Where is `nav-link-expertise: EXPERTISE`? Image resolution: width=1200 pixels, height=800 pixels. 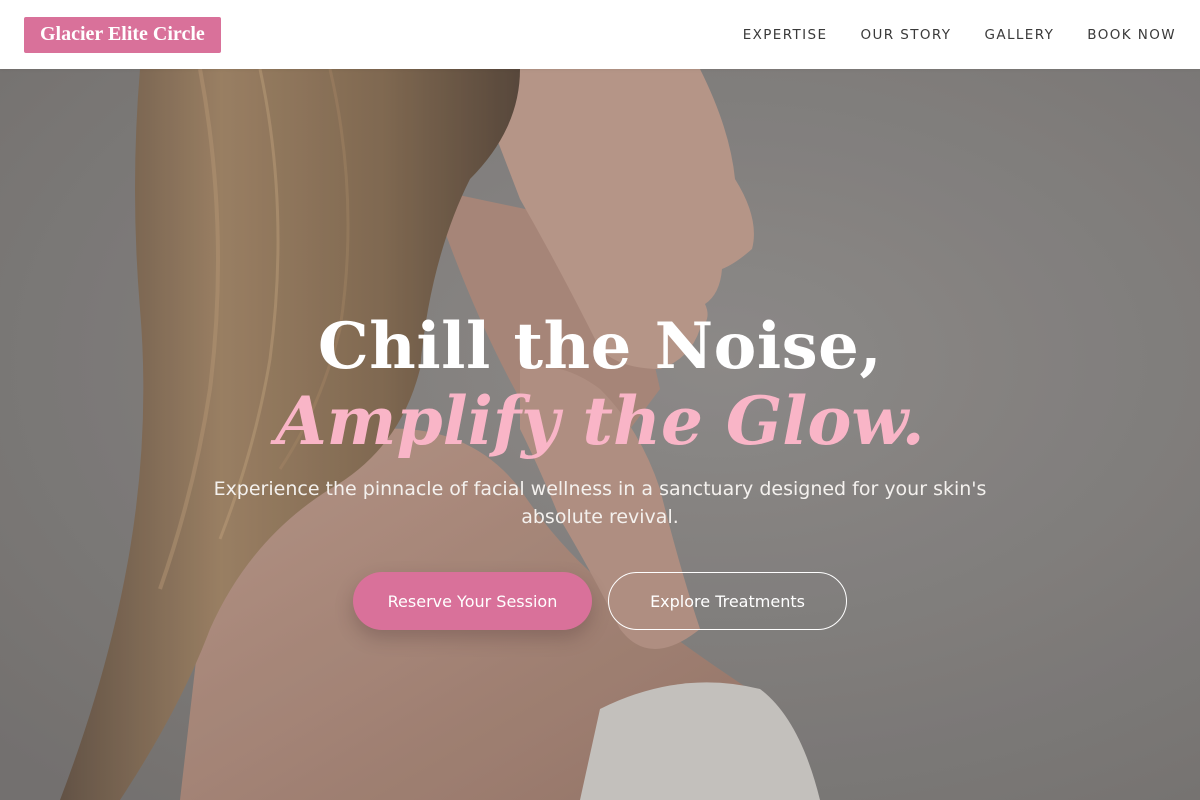
nav-link-expertise: EXPERTISE is located at coordinates (785, 35).